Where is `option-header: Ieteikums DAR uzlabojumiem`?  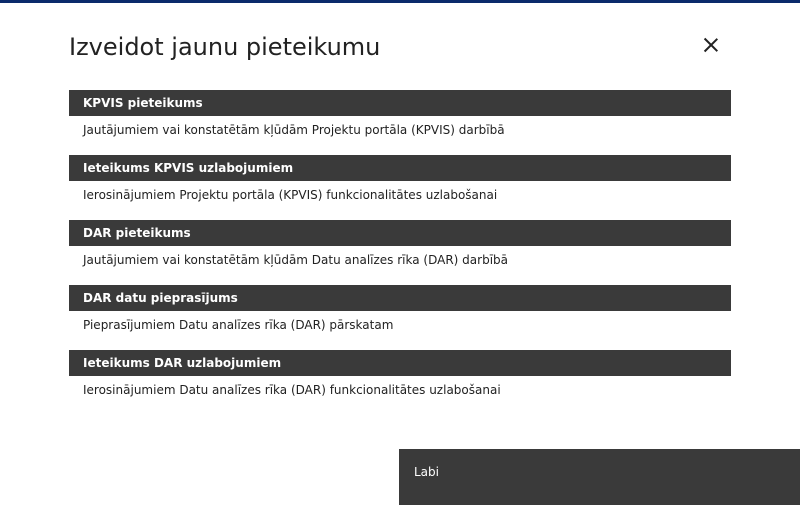 option-header: Ieteikums DAR uzlabojumiem is located at coordinates (400, 363).